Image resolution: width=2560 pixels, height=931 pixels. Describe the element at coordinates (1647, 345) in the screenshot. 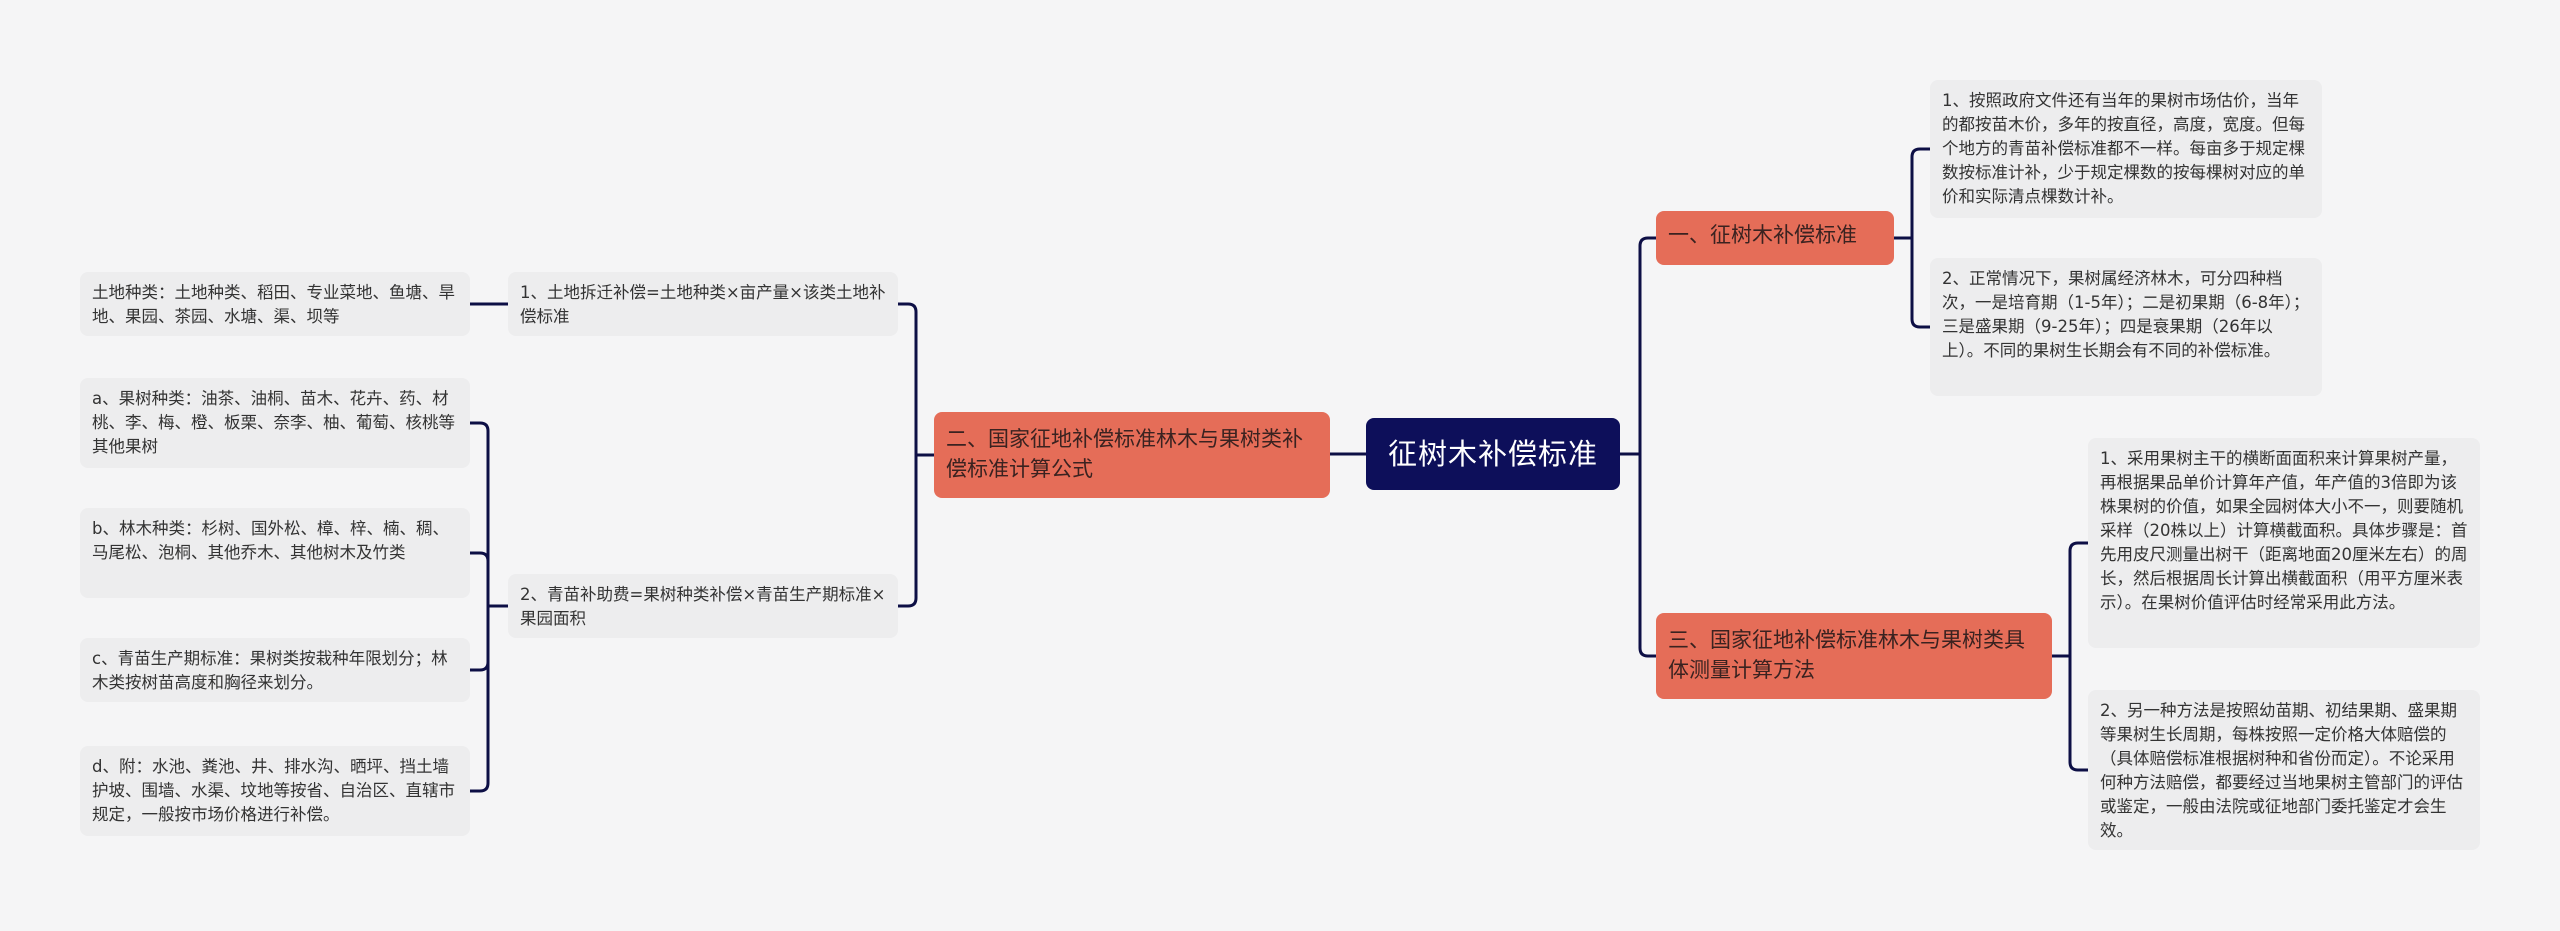

I see `connector-root-branch1` at that location.